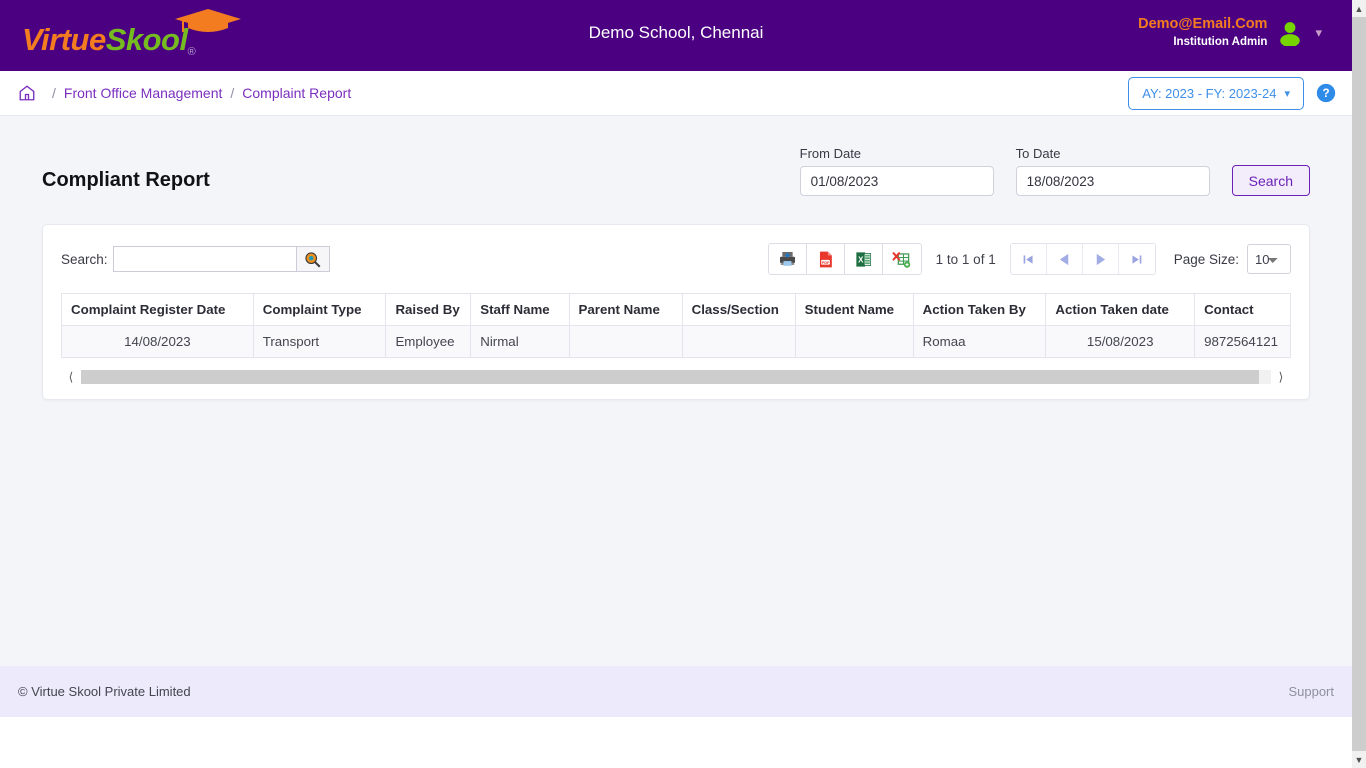 This screenshot has height=768, width=1366. I want to click on previous-page-button, so click(1064, 259).